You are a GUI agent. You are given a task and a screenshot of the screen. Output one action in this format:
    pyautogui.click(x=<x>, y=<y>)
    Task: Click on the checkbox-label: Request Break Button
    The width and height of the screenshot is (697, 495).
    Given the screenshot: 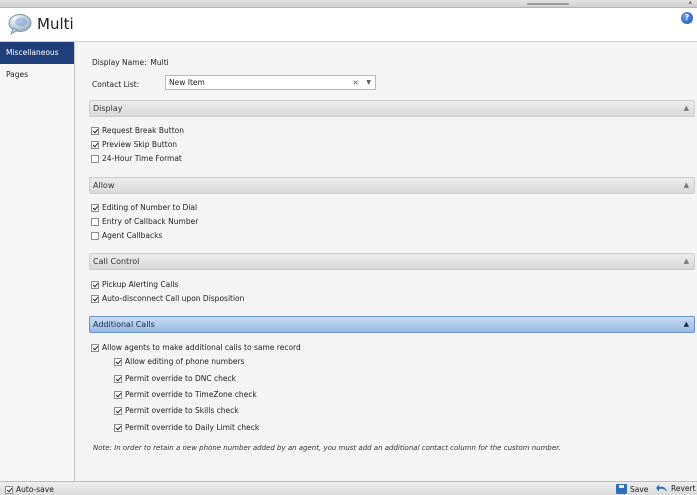 What is the action you would take?
    pyautogui.click(x=143, y=130)
    